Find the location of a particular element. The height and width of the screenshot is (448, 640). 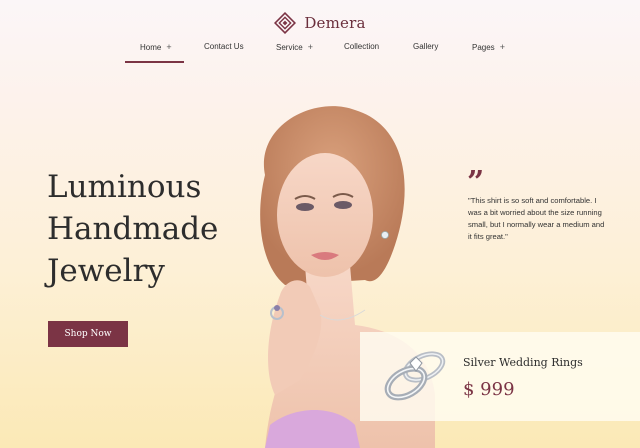

nav-item-label: Service is located at coordinates (289, 47).